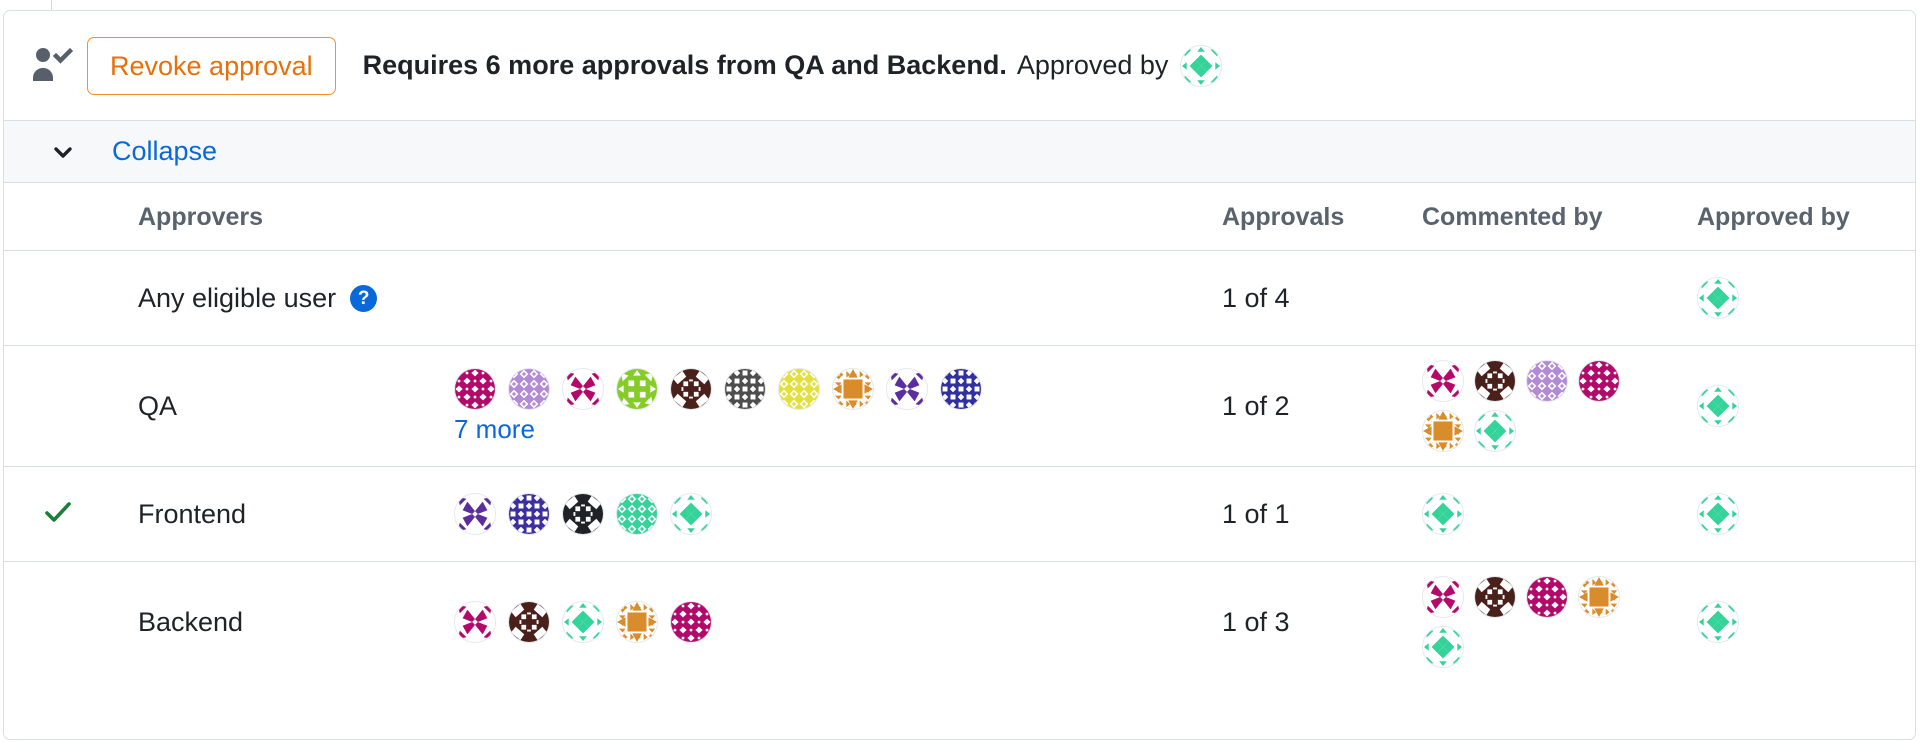 The width and height of the screenshot is (1924, 752). Describe the element at coordinates (1322, 406) in the screenshot. I see `cell-approvals-count: 1 of 2` at that location.